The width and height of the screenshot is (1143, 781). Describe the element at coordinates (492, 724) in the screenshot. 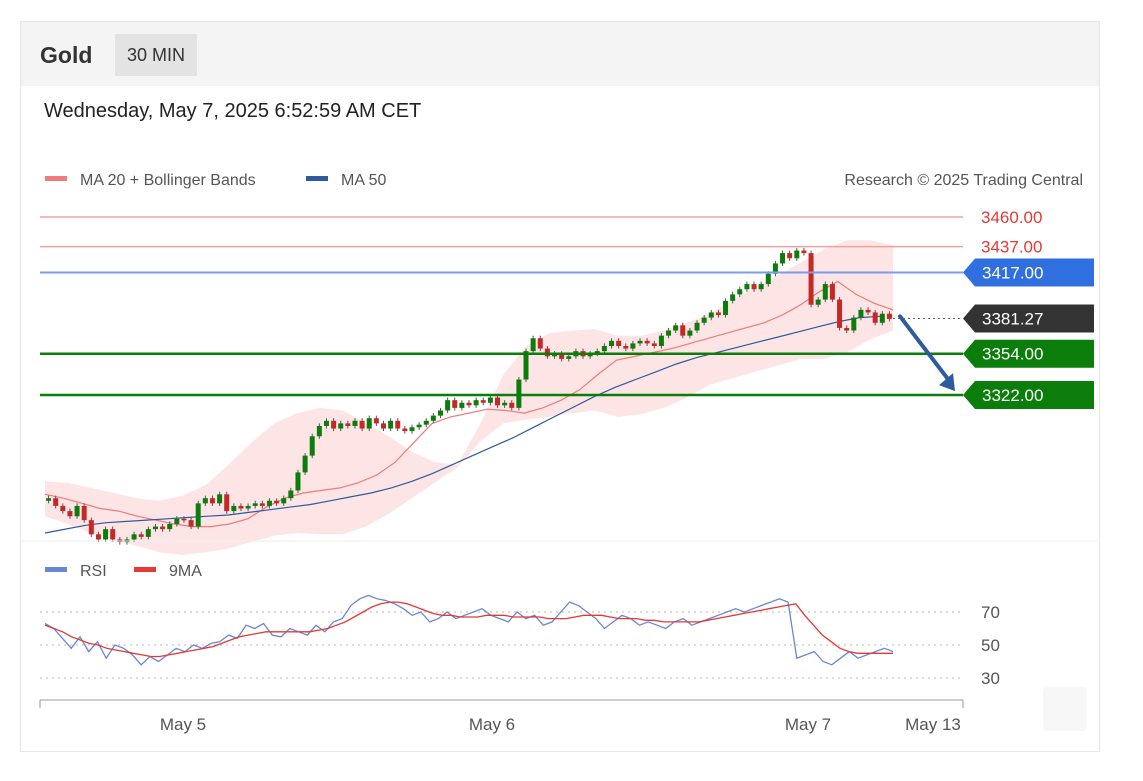

I see `x-tick-label: May 6` at that location.